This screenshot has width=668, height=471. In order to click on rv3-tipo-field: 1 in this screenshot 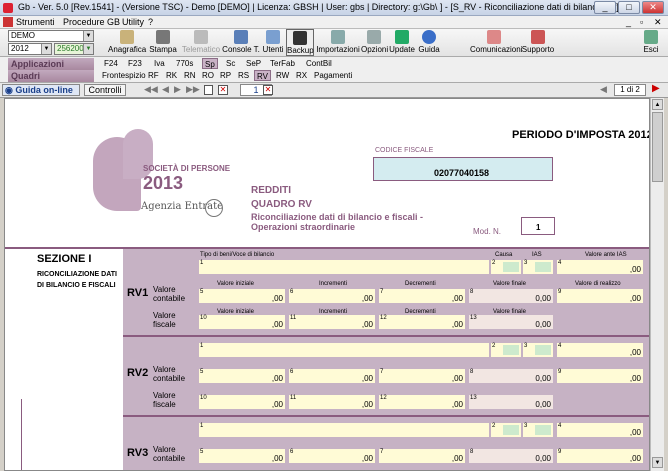, I will do `click(344, 430)`.